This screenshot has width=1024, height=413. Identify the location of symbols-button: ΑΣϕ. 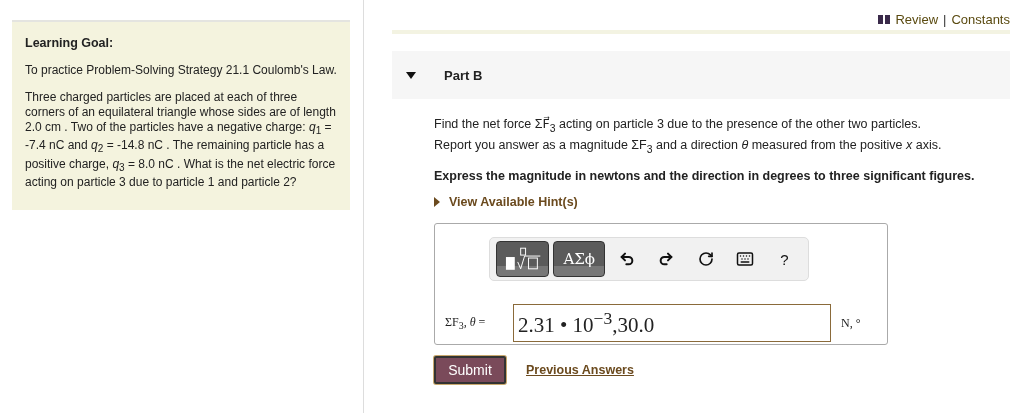
(579, 259).